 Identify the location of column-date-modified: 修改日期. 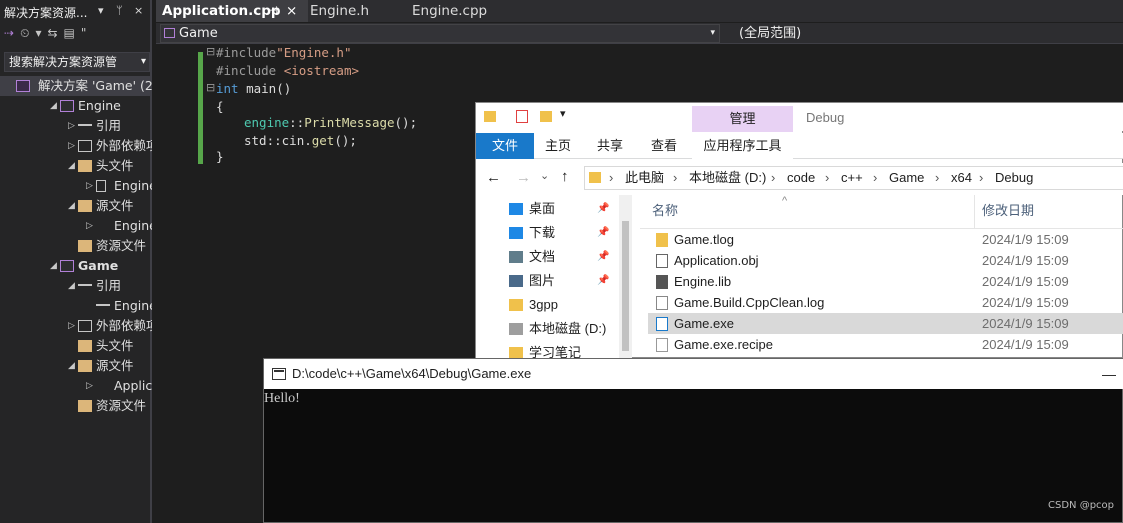
(1008, 211).